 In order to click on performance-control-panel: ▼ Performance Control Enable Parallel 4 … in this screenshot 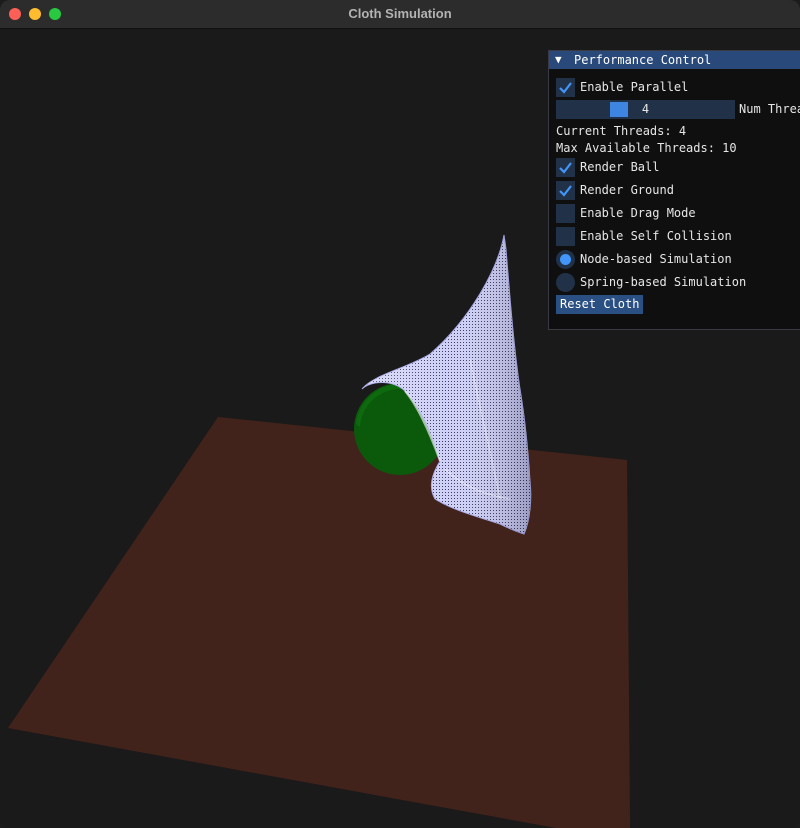, I will do `click(674, 190)`.